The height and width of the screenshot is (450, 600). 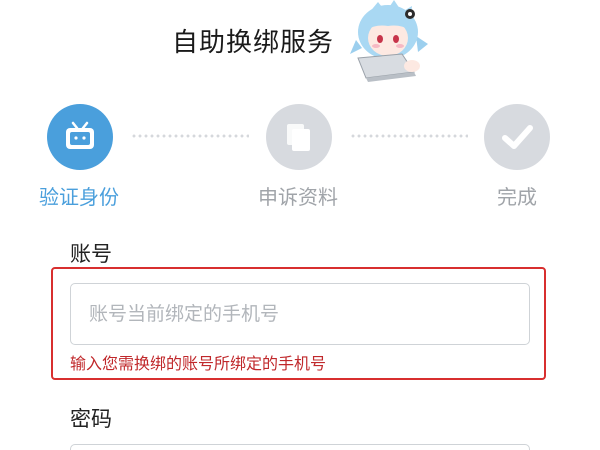 What do you see at coordinates (91, 419) in the screenshot?
I see `password-label: 密码` at bounding box center [91, 419].